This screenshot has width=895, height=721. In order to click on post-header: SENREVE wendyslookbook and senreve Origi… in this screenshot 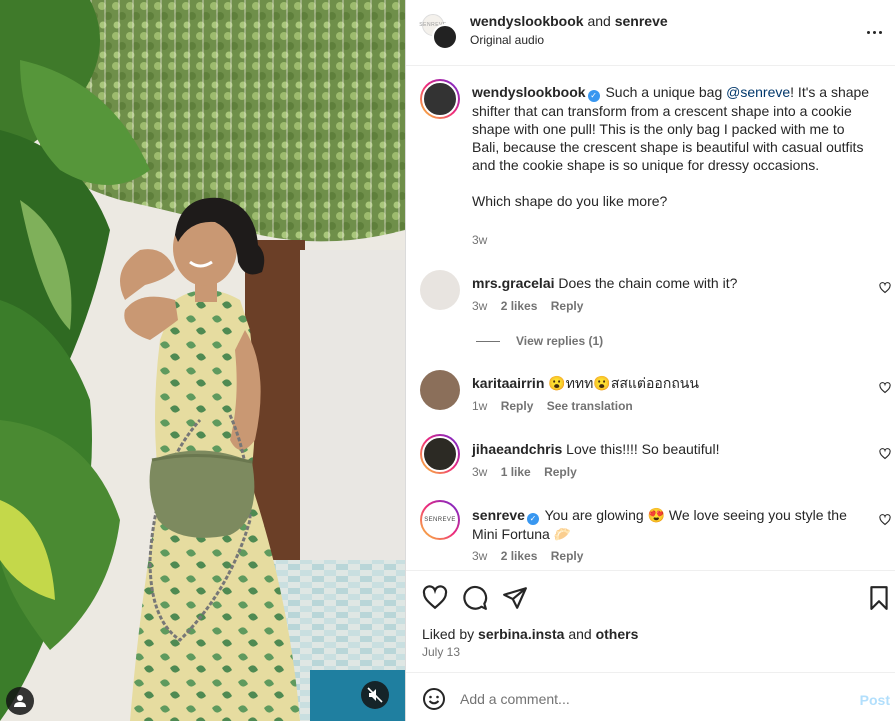, I will do `click(650, 33)`.